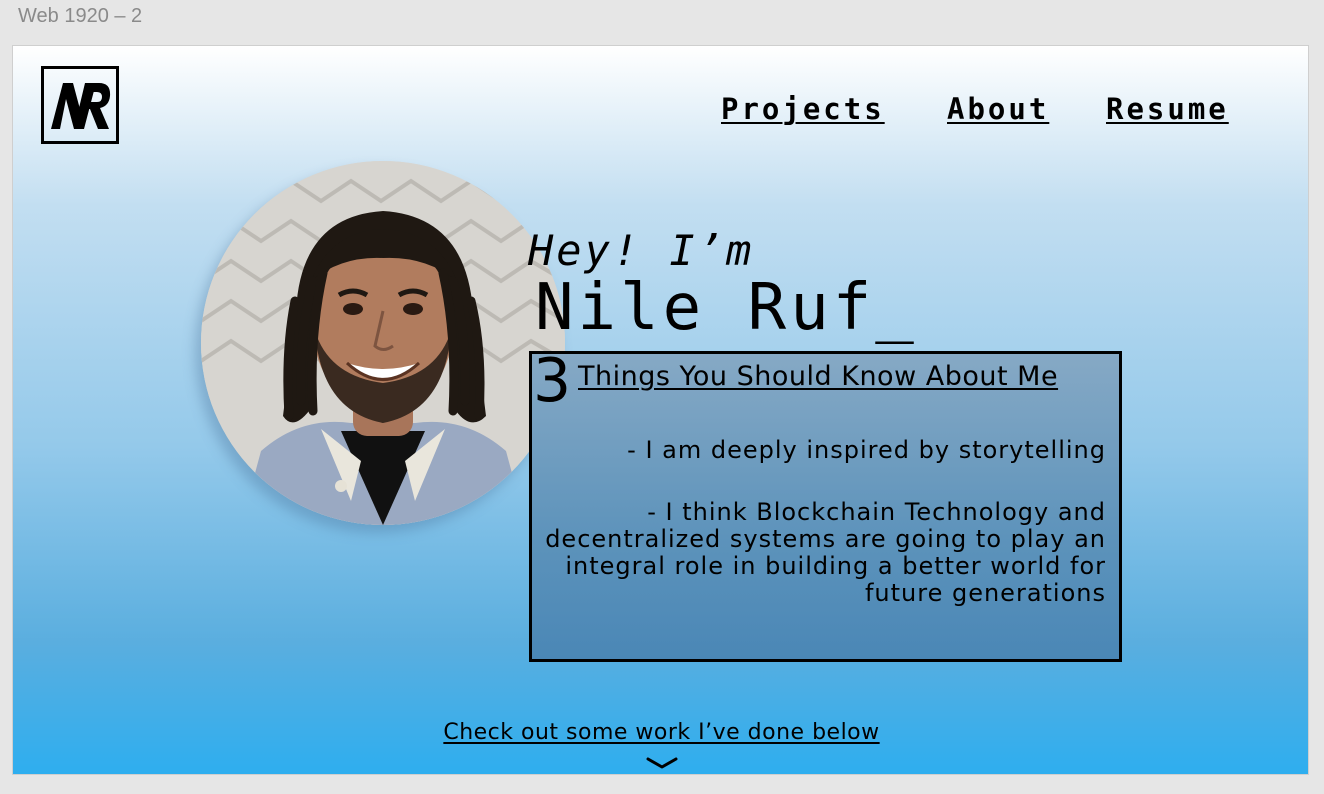 This screenshot has width=1324, height=794. Describe the element at coordinates (803, 109) in the screenshot. I see `nav-link-projects: Projects` at that location.